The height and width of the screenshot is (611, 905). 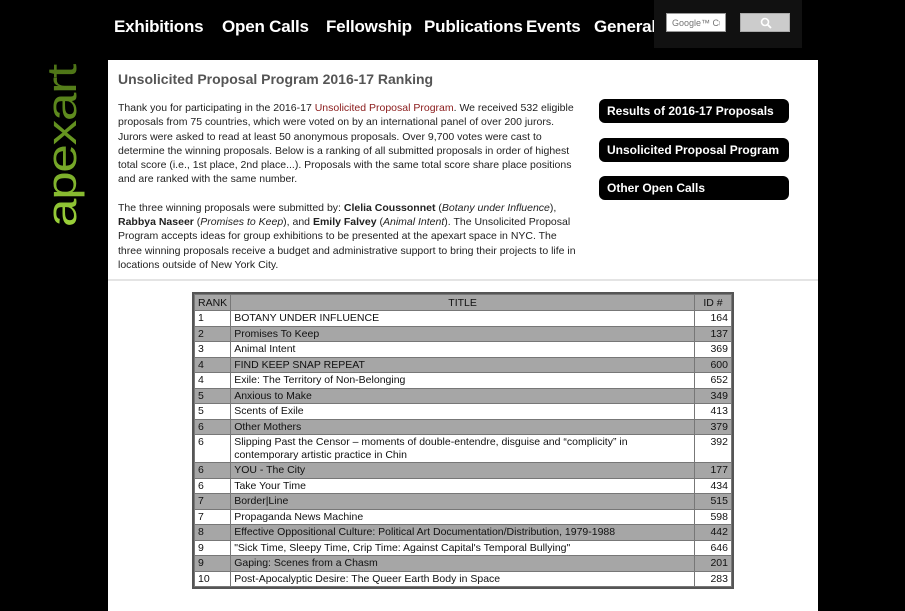 I want to click on nav-publications: Publications, so click(x=473, y=27).